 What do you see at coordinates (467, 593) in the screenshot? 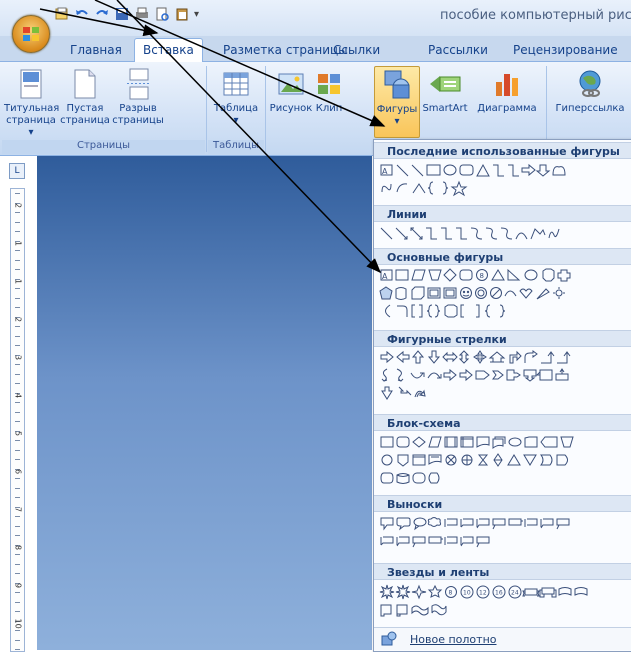
I see `svg-text: 10` at bounding box center [467, 593].